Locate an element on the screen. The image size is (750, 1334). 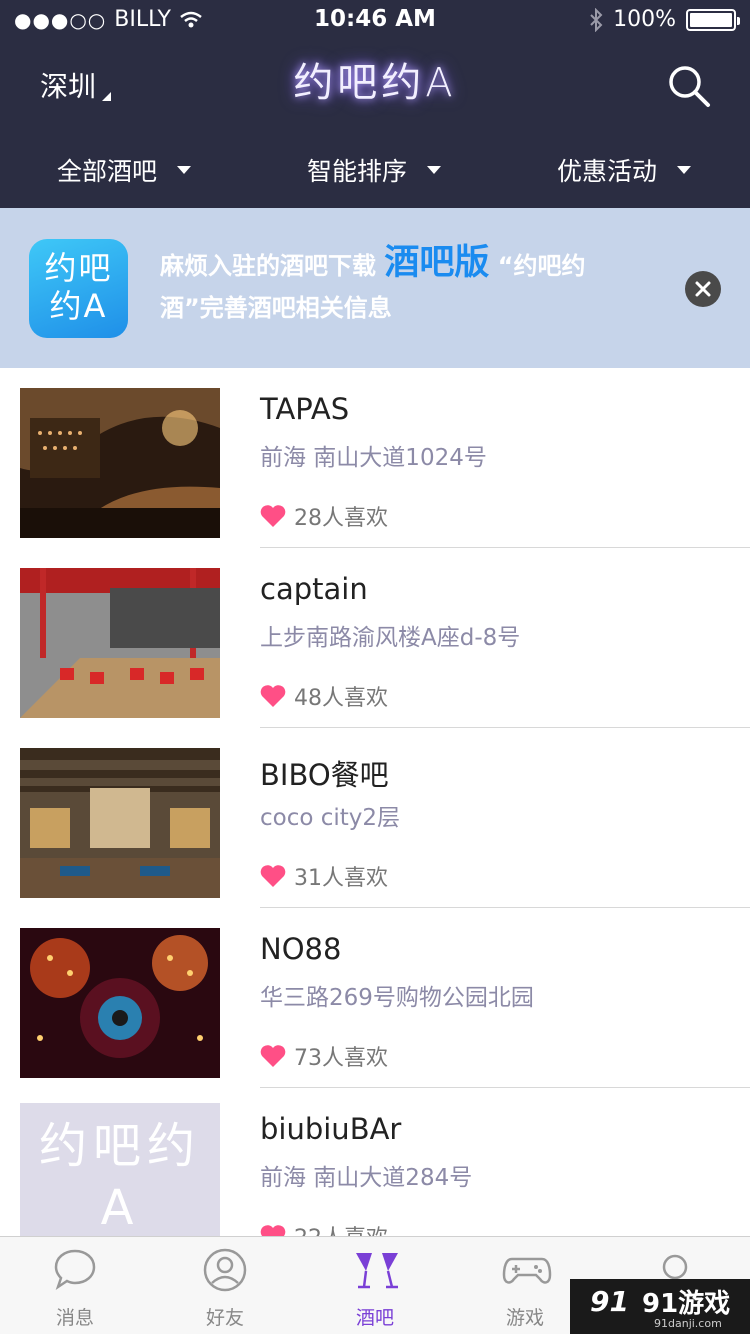
bar-address: 前海 南山大道1024号 is located at coordinates (373, 458).